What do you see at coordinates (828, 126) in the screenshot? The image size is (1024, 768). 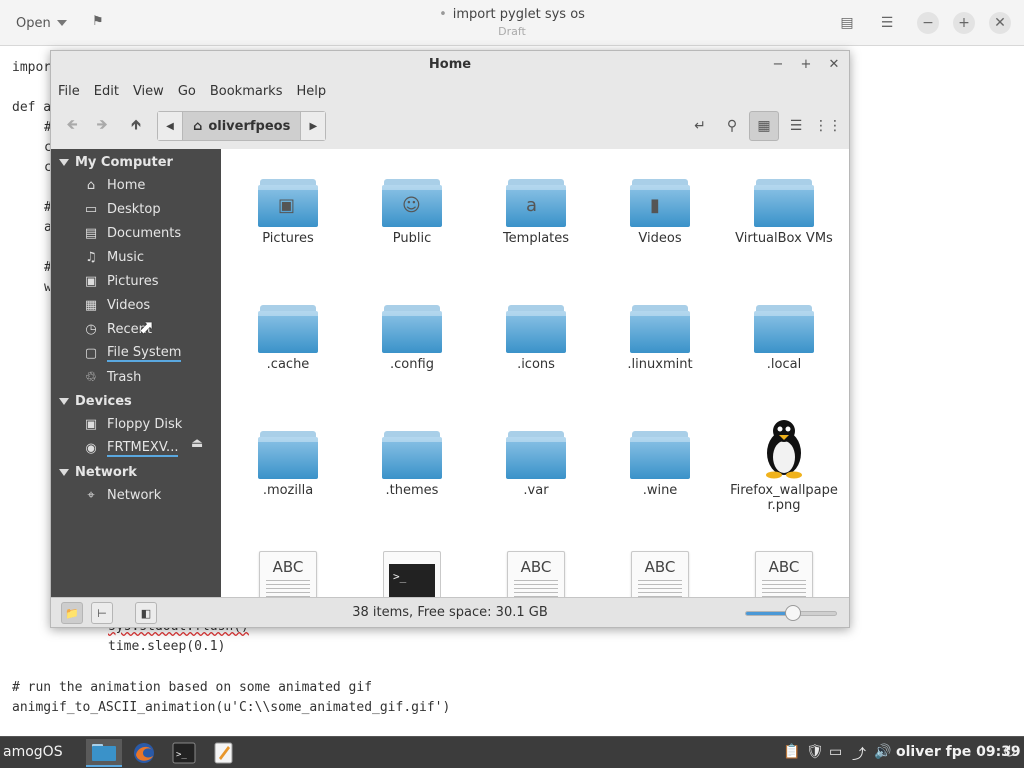 I see `compact-view-icon: ⋮⋮` at bounding box center [828, 126].